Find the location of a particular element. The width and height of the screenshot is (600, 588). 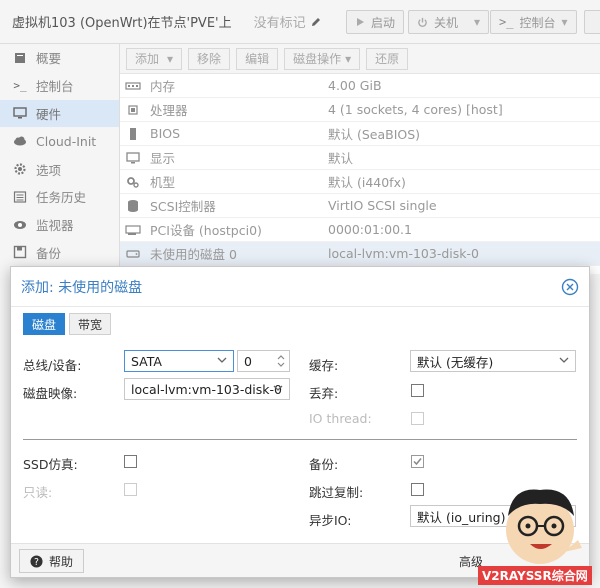

add-button: 添加 ▾ is located at coordinates (154, 58).